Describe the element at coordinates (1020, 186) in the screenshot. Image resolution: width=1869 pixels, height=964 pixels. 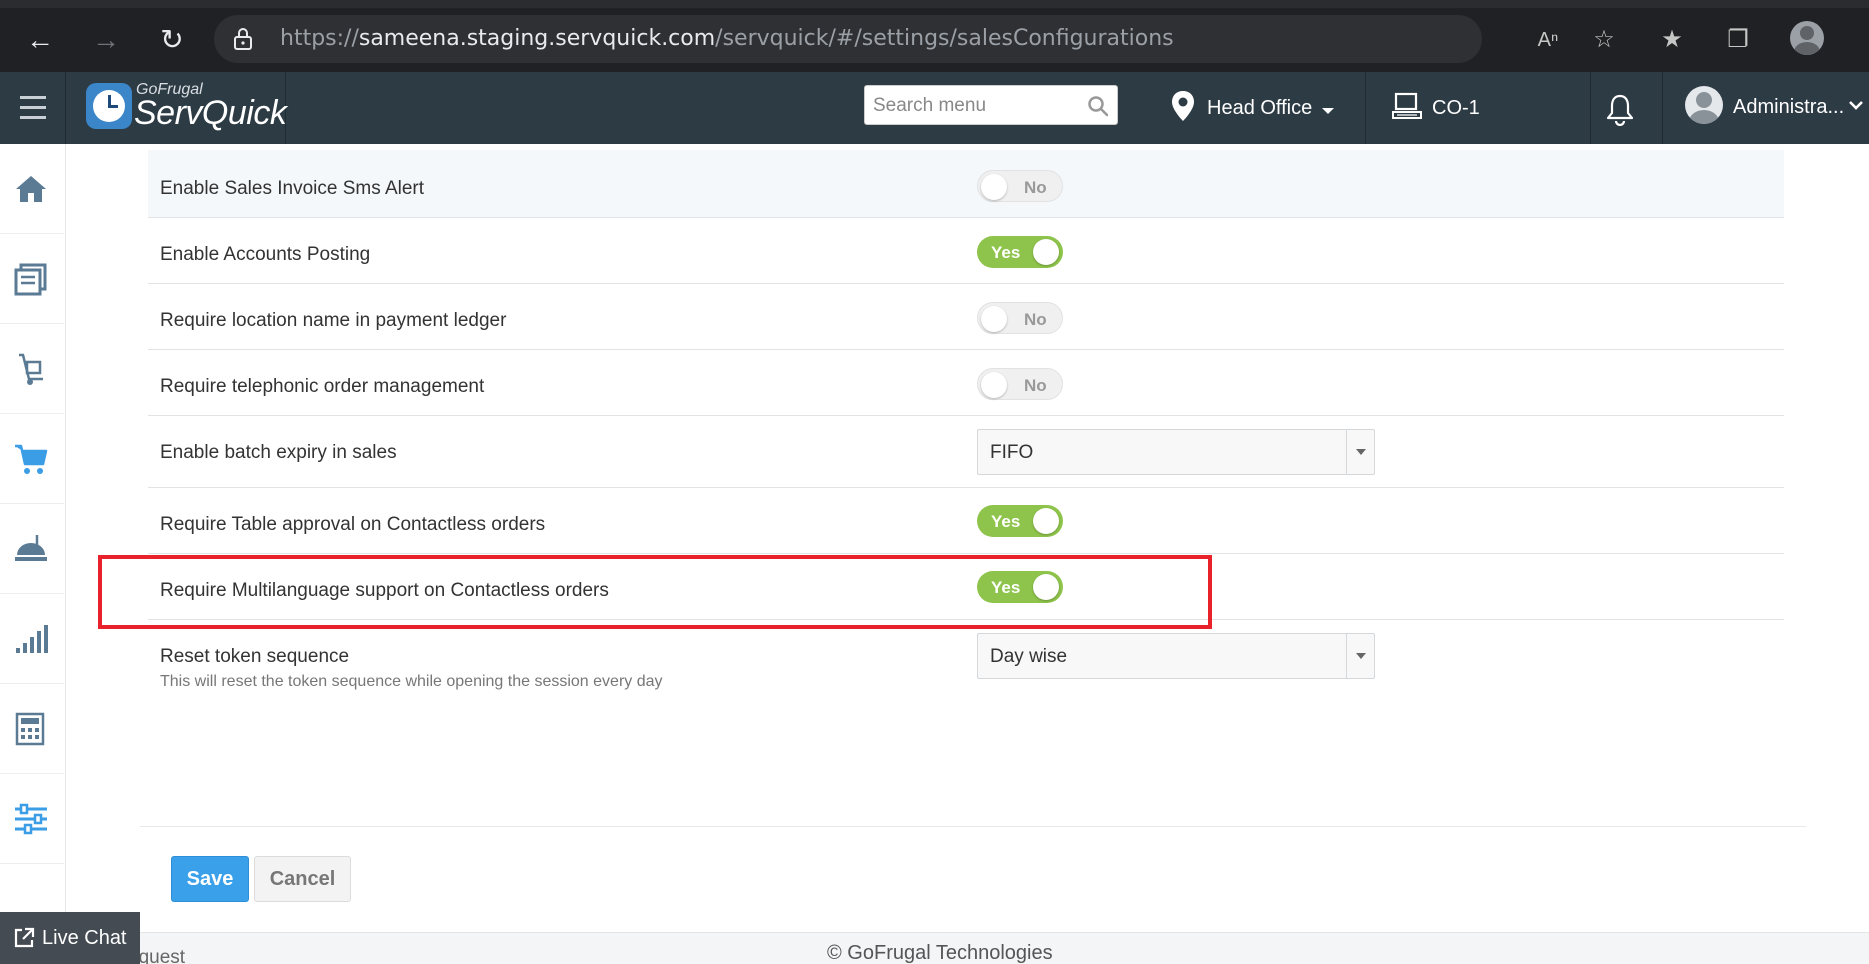
I see `sms-alert-toggle: No` at that location.